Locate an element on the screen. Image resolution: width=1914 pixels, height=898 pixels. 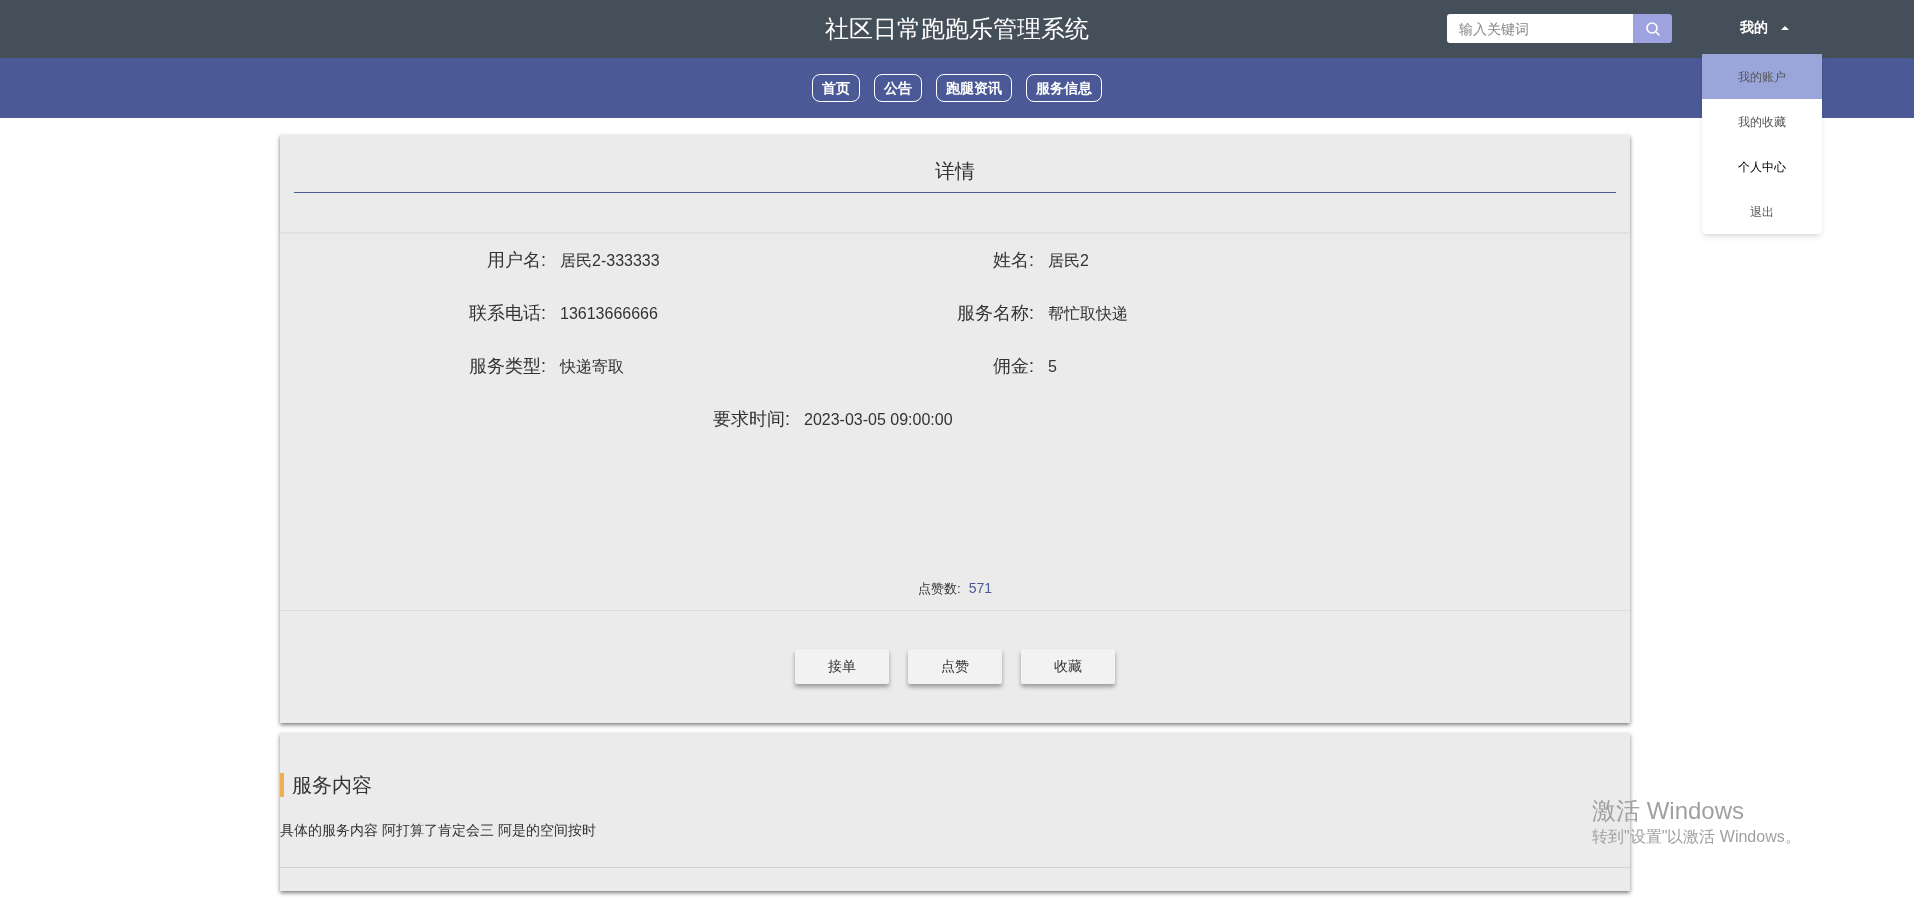
caret-icon is located at coordinates (1785, 27).